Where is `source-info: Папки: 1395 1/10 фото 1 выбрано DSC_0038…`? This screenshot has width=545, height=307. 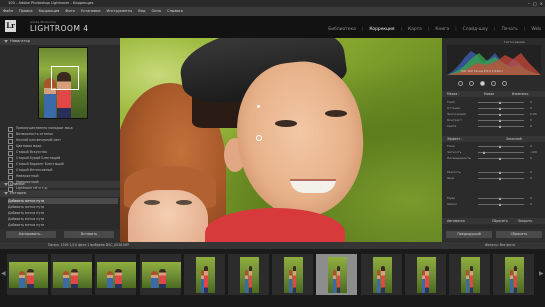 source-info: Папки: 1395 1/10 фото 1 выбрано DSC_0038… is located at coordinates (88, 245).